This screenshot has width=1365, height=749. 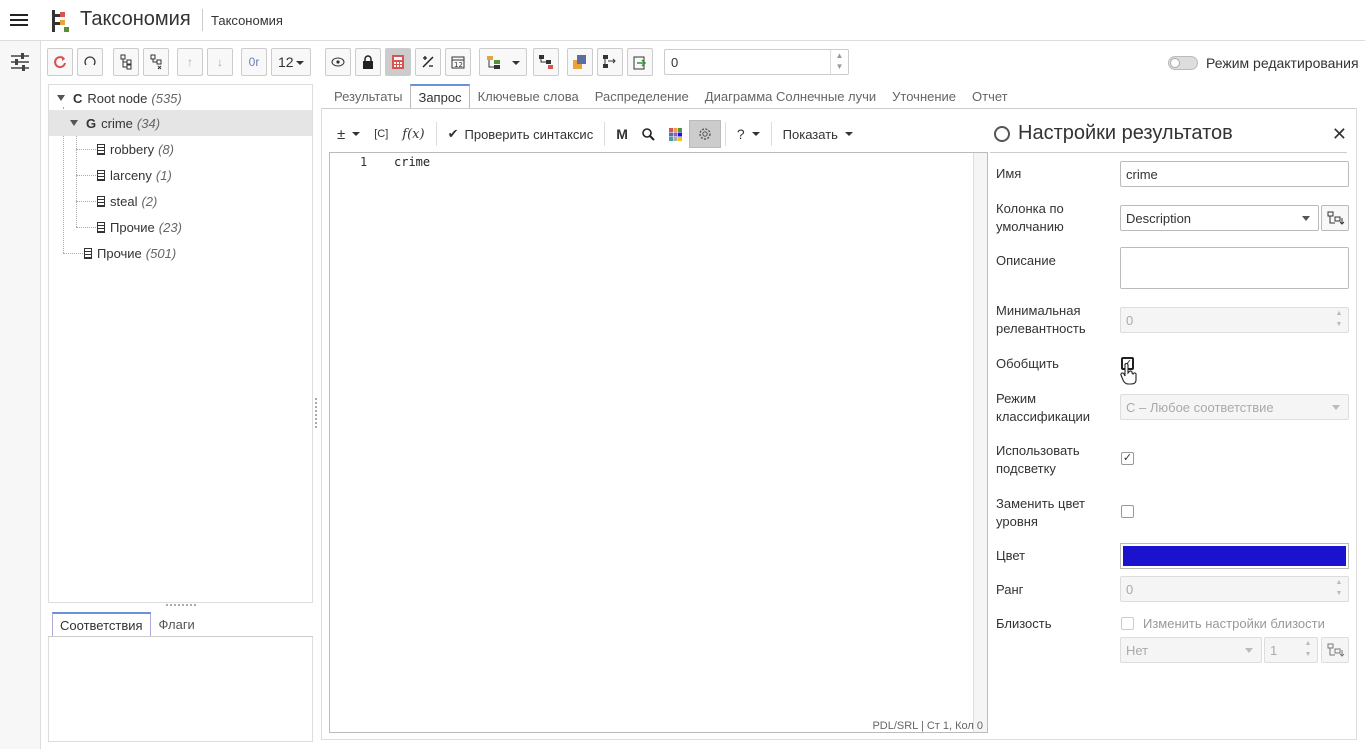 I want to click on default-column-select: Description, so click(x=1219, y=218).